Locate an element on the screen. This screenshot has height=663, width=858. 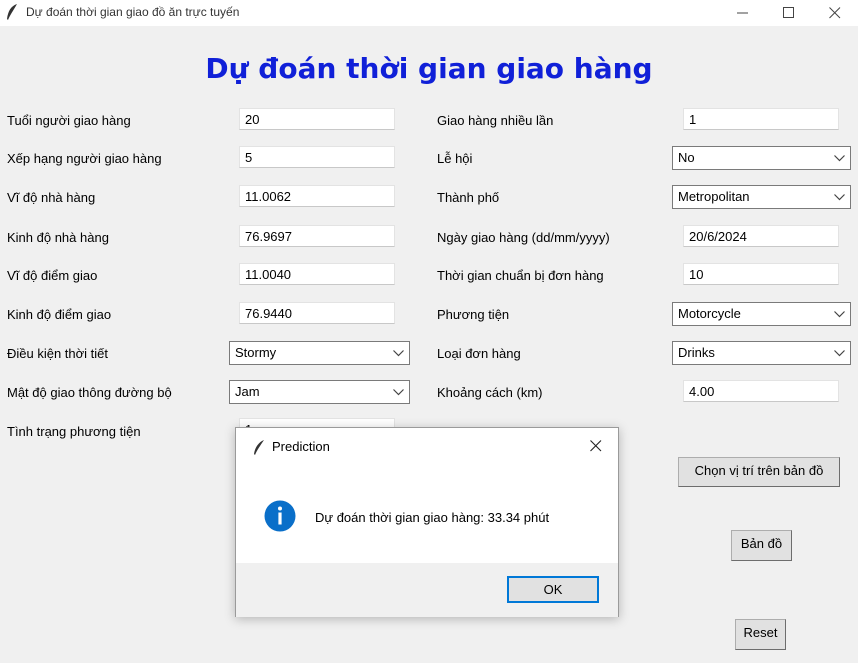
order-type-select: Drinks is located at coordinates (761, 353).